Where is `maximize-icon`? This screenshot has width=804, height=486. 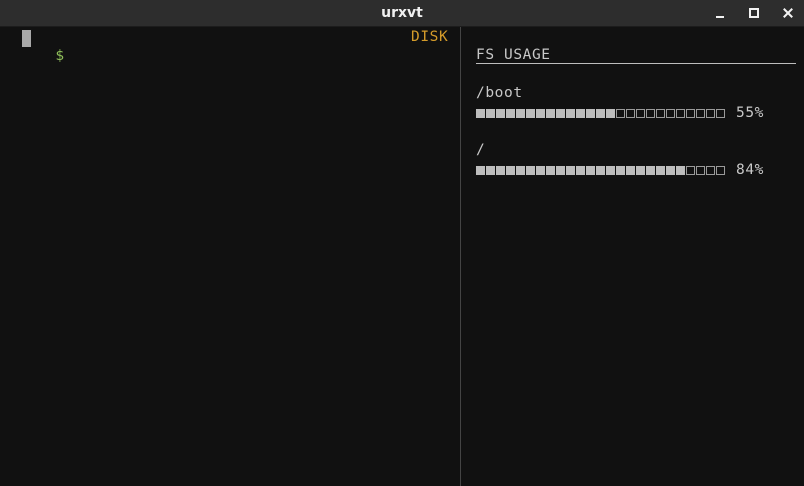 maximize-icon is located at coordinates (754, 13).